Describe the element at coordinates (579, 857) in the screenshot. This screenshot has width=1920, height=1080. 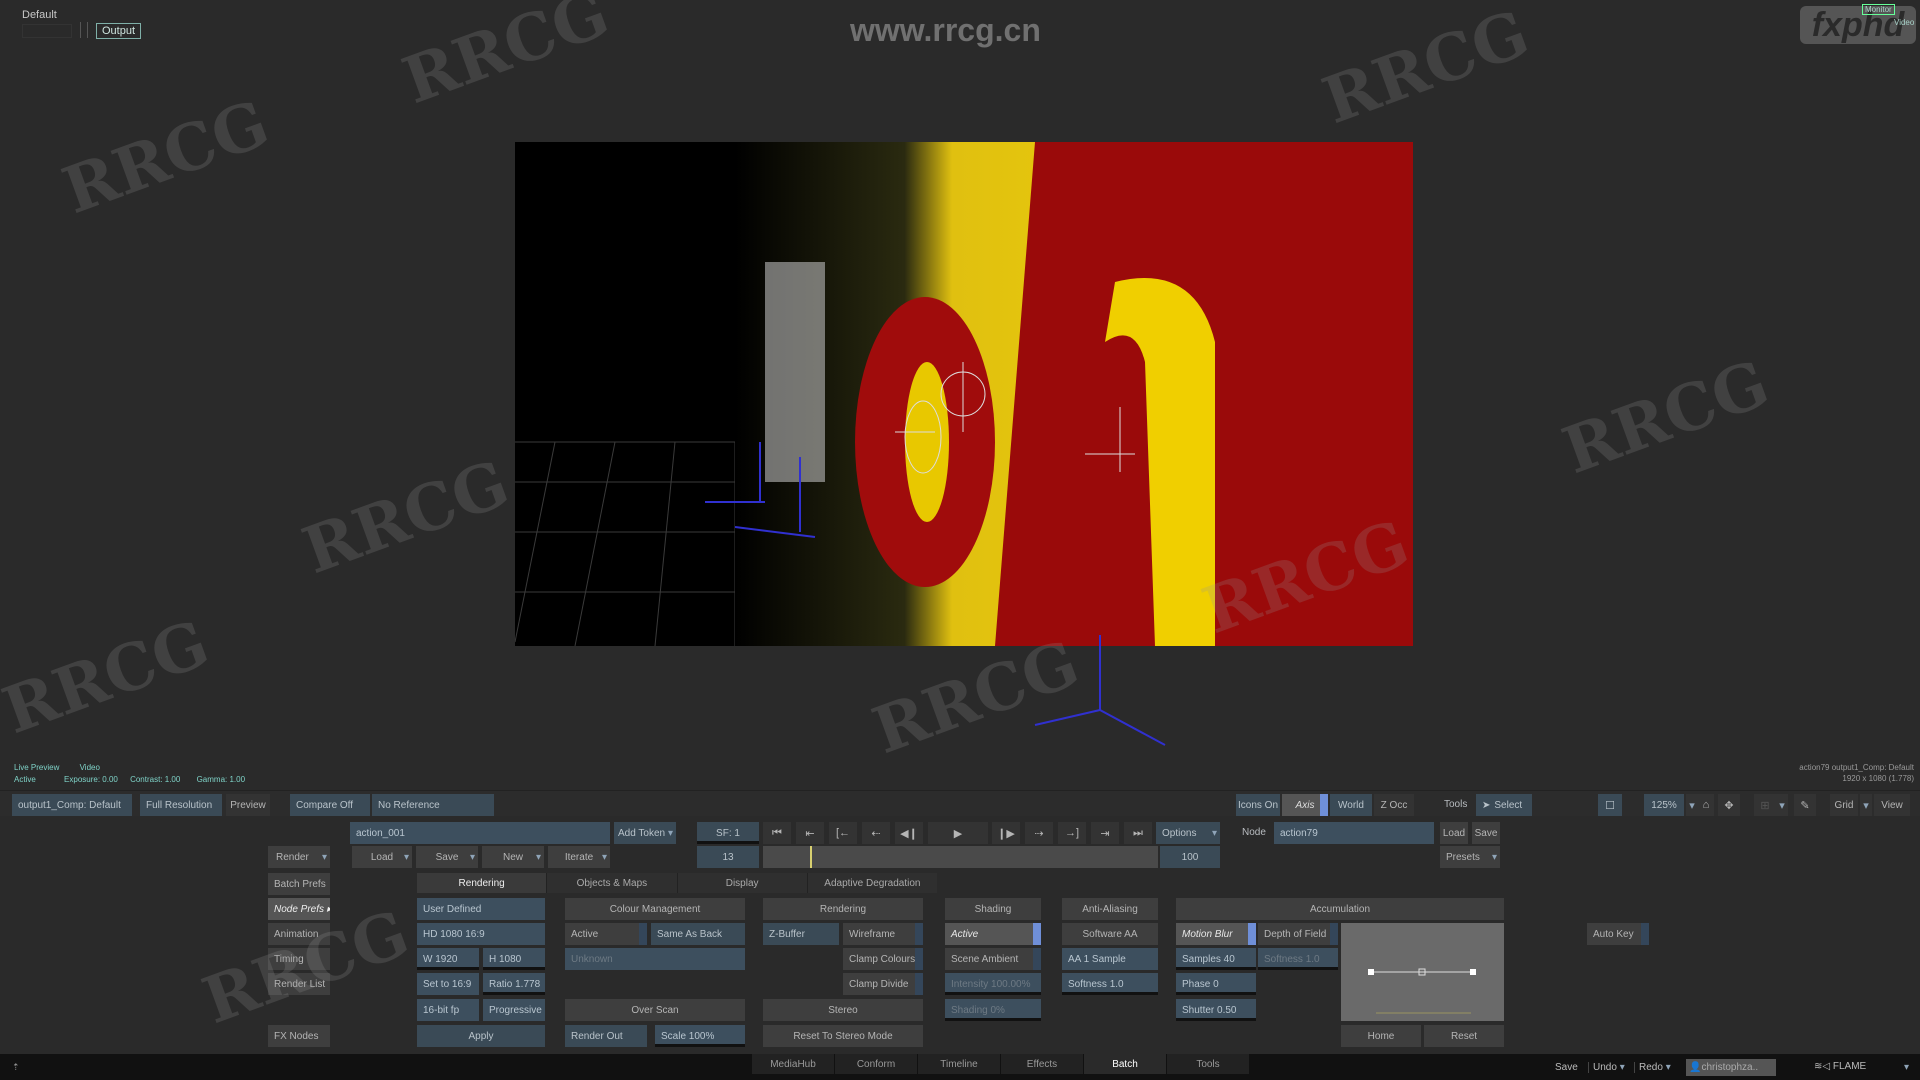
I see `iterate-button: Iterate` at that location.